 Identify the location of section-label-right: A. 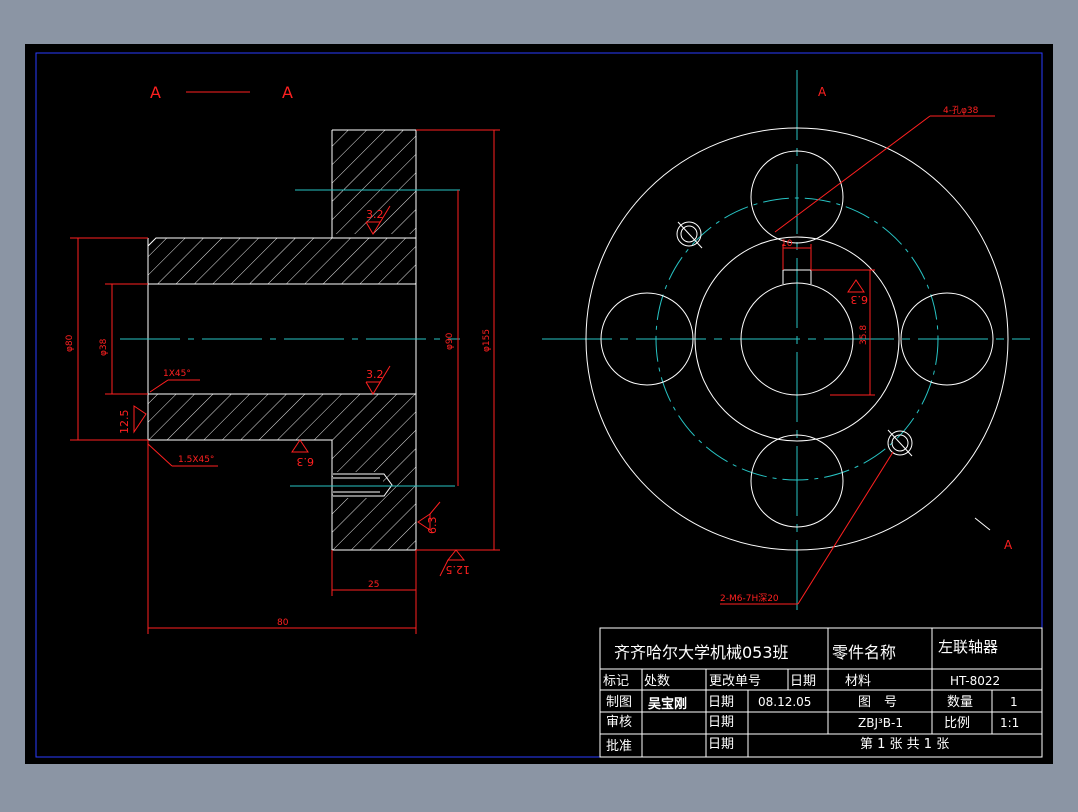
(287, 92).